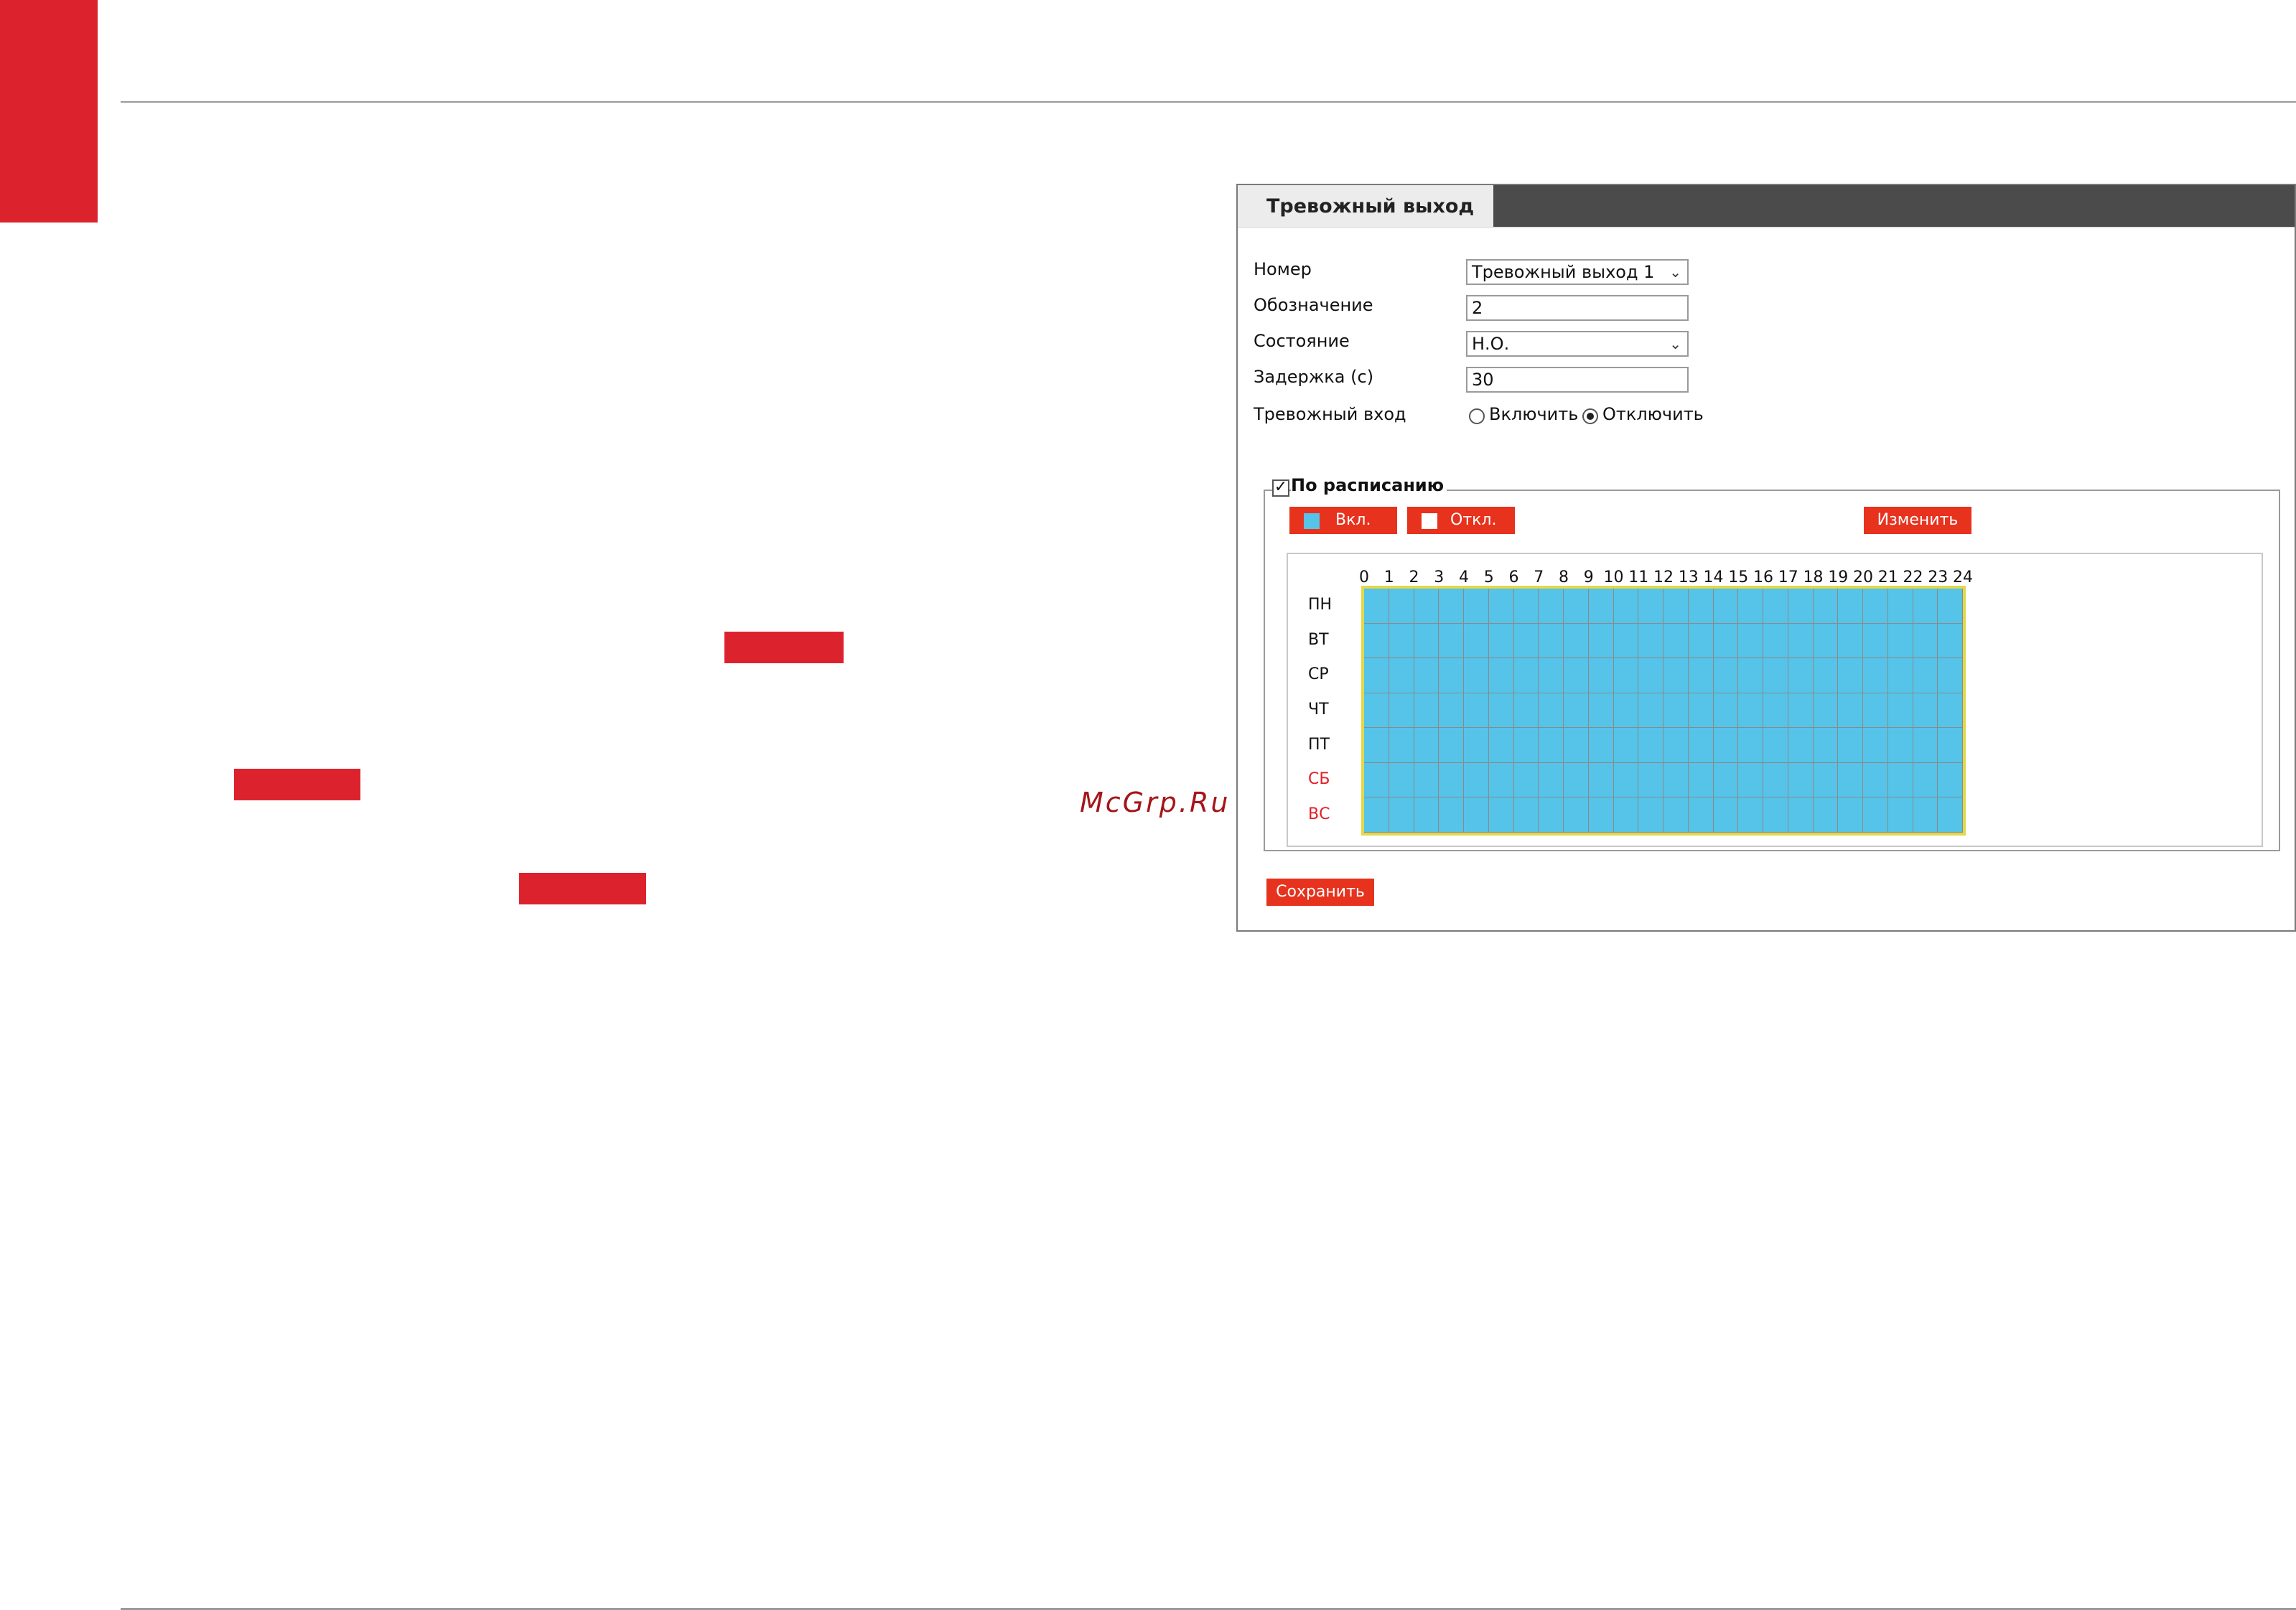  What do you see at coordinates (1369, 485) in the screenshot?
I see `schedule-checkbox-label: По расписанию` at bounding box center [1369, 485].